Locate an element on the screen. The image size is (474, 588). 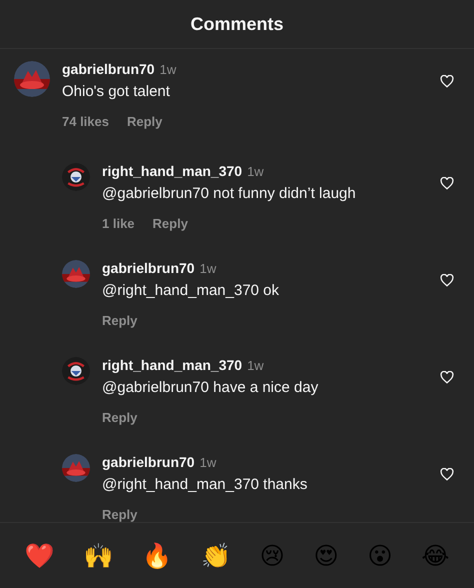
header-title: Comments is located at coordinates (237, 24).